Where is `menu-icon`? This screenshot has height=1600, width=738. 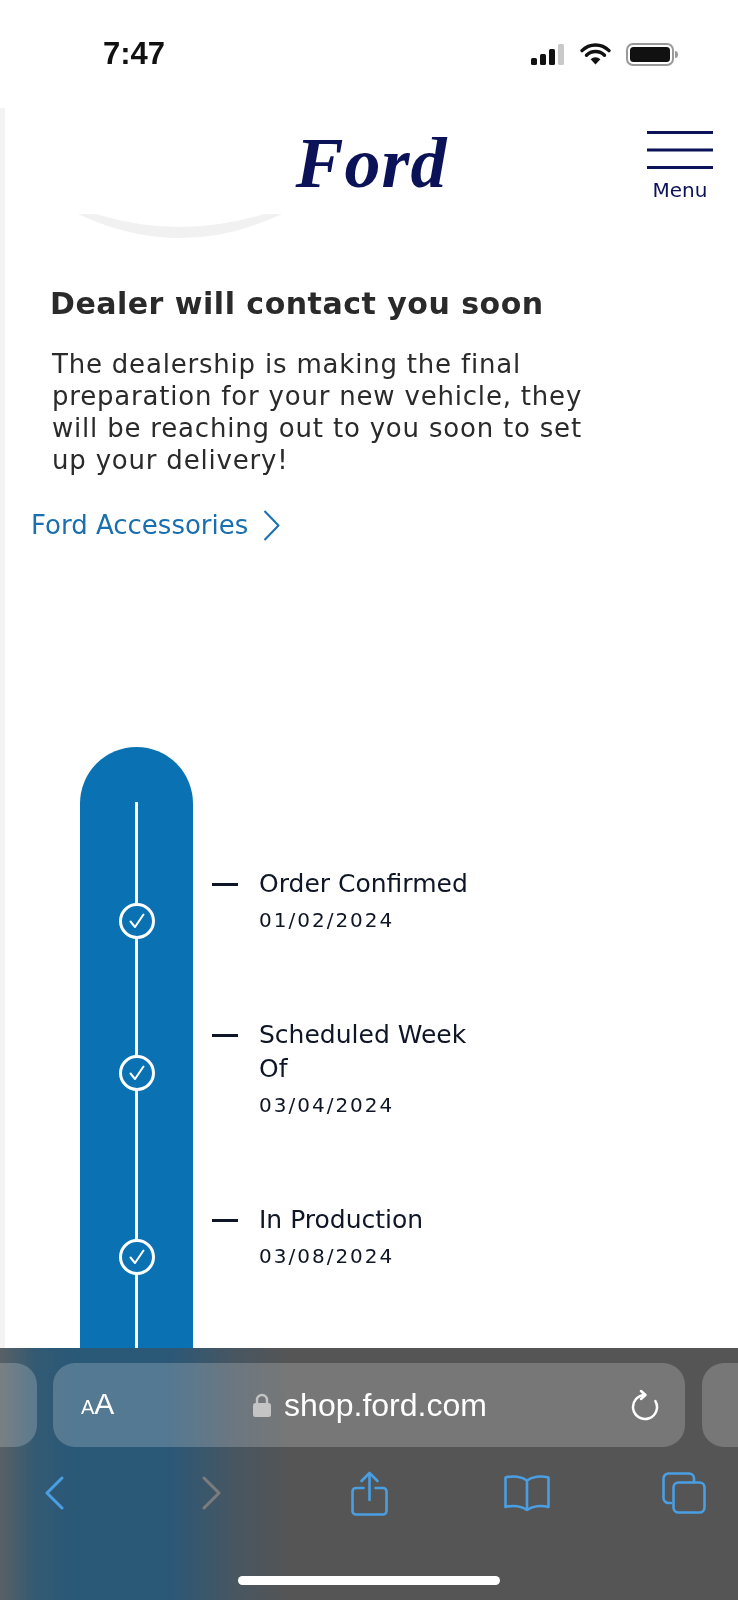
menu-icon is located at coordinates (680, 150).